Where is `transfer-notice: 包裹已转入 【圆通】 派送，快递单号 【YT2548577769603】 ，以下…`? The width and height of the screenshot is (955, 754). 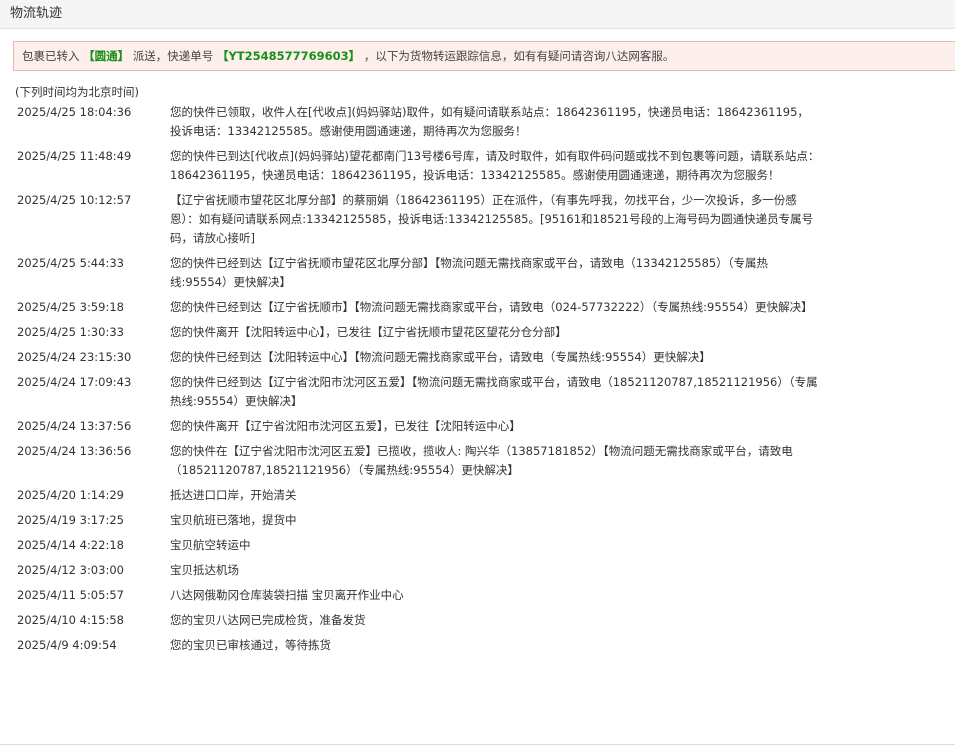 transfer-notice: 包裹已转入 【圆通】 派送，快递单号 【YT2548577769603】 ，以下… is located at coordinates (484, 56).